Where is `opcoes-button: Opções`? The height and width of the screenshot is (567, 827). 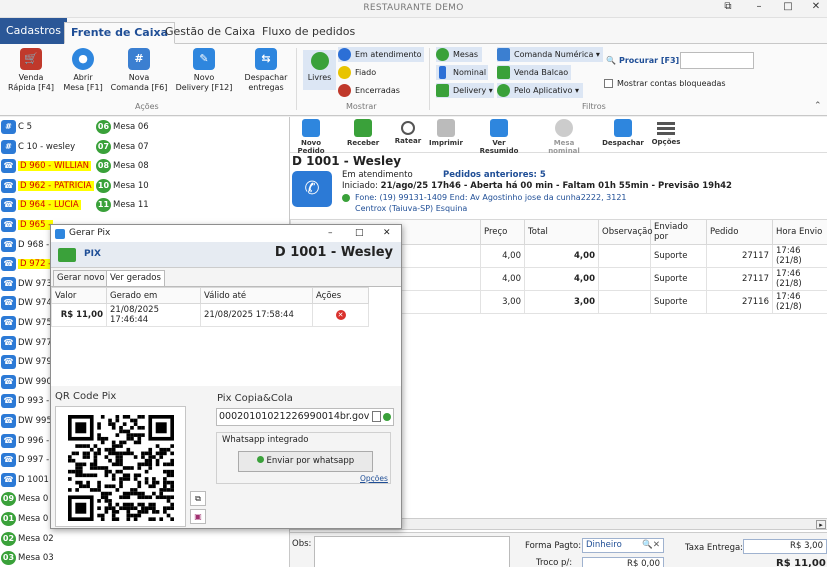 opcoes-button: Opções is located at coordinates (666, 132).